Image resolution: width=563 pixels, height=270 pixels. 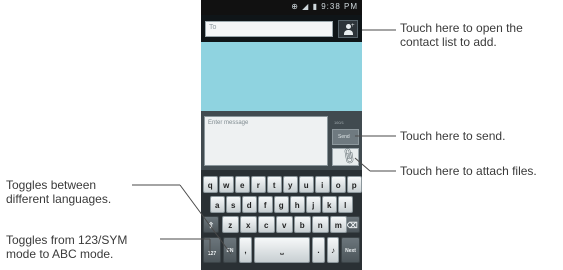 What do you see at coordinates (58, 192) in the screenshot?
I see `language-callout: Toggles between different languages.` at bounding box center [58, 192].